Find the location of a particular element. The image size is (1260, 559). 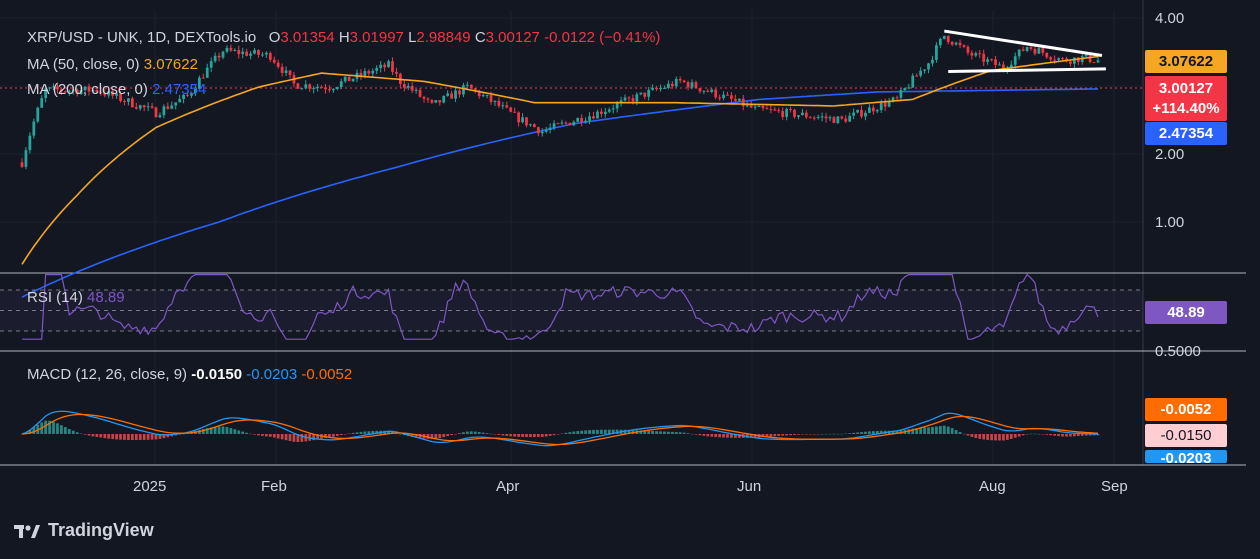

open-label: O is located at coordinates (274, 37).